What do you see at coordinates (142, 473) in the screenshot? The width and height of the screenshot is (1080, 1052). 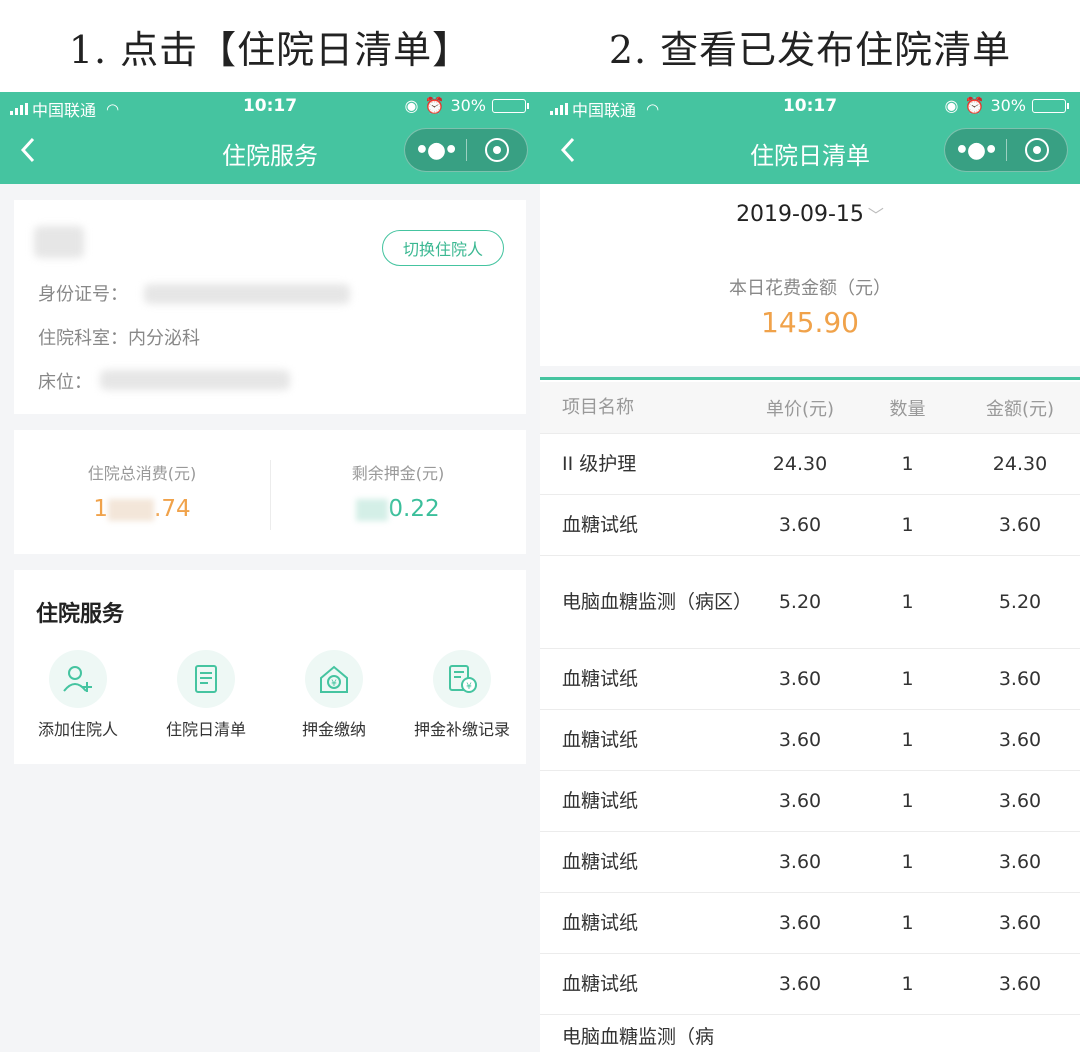 I see `total-spend-label: 住院总消费(元)` at bounding box center [142, 473].